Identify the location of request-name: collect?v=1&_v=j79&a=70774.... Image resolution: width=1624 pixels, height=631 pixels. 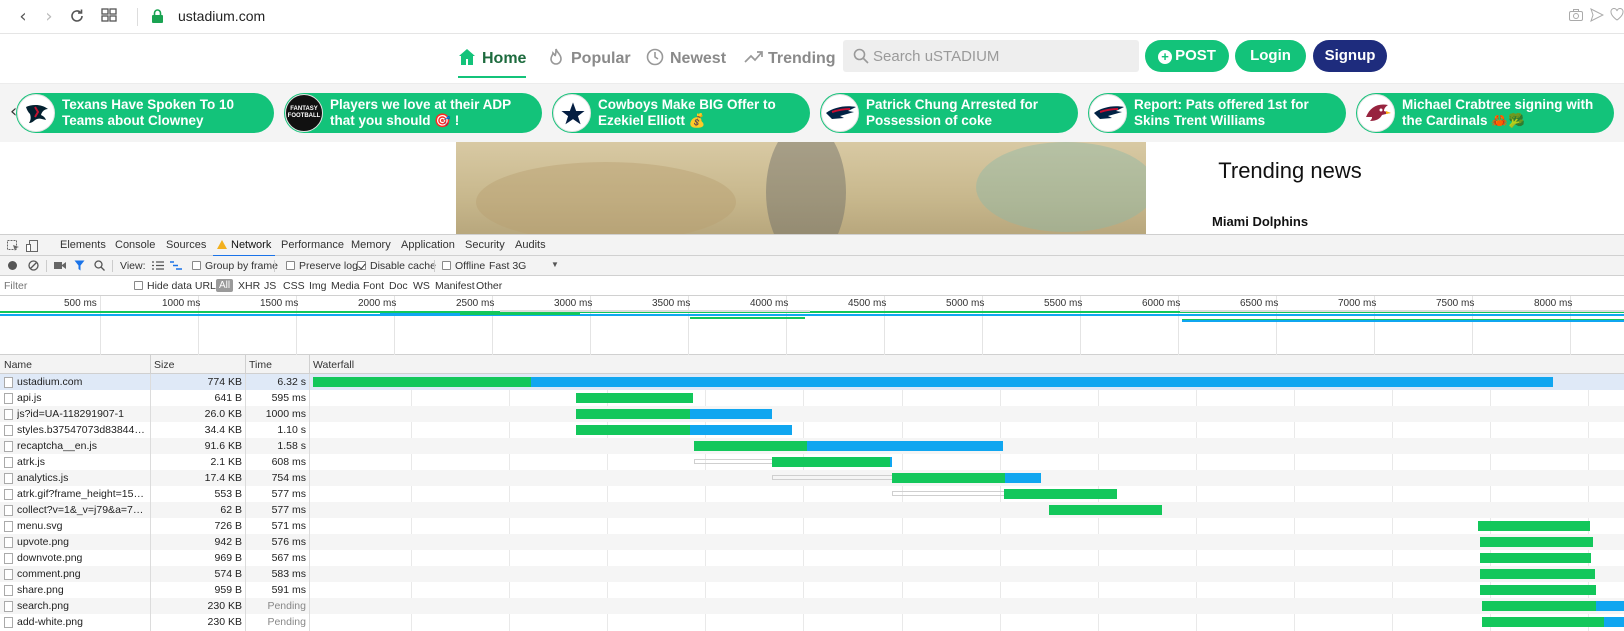
(81, 510).